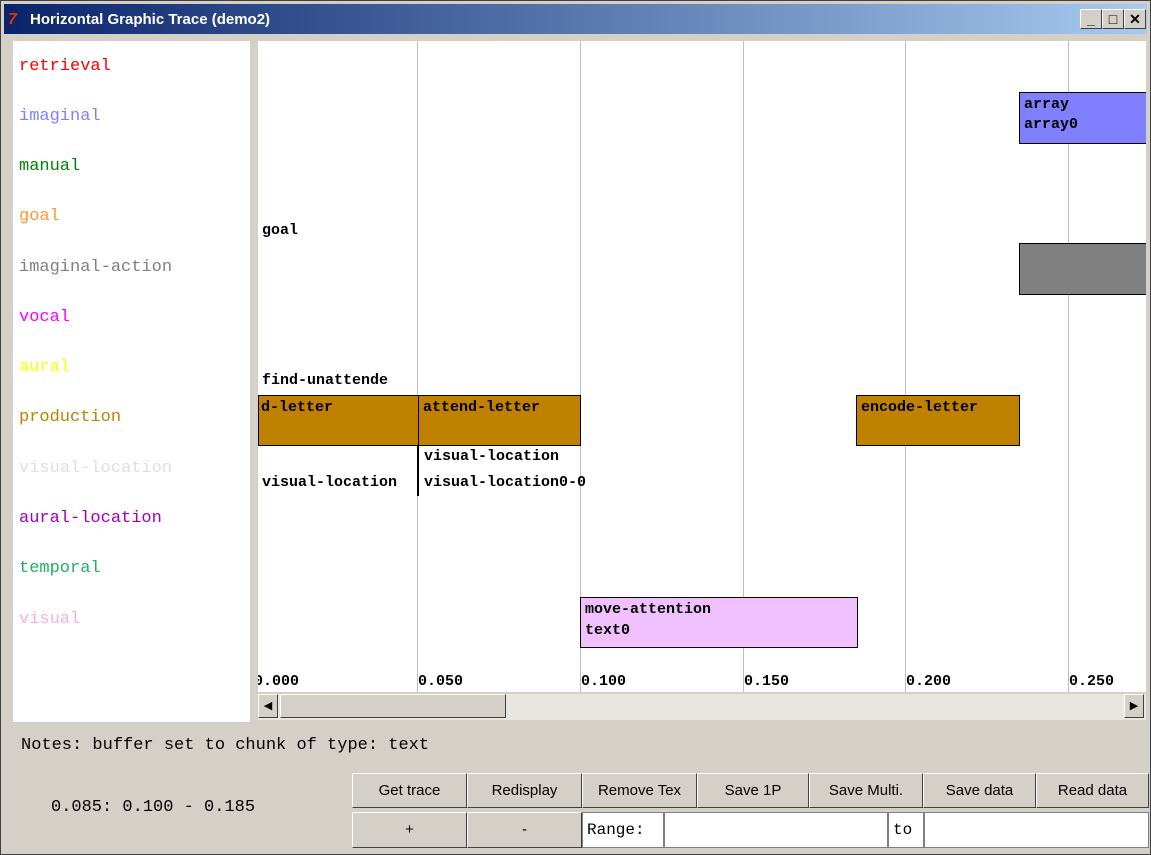 This screenshot has height=855, width=1151. I want to click on range-end-input, so click(1036, 830).